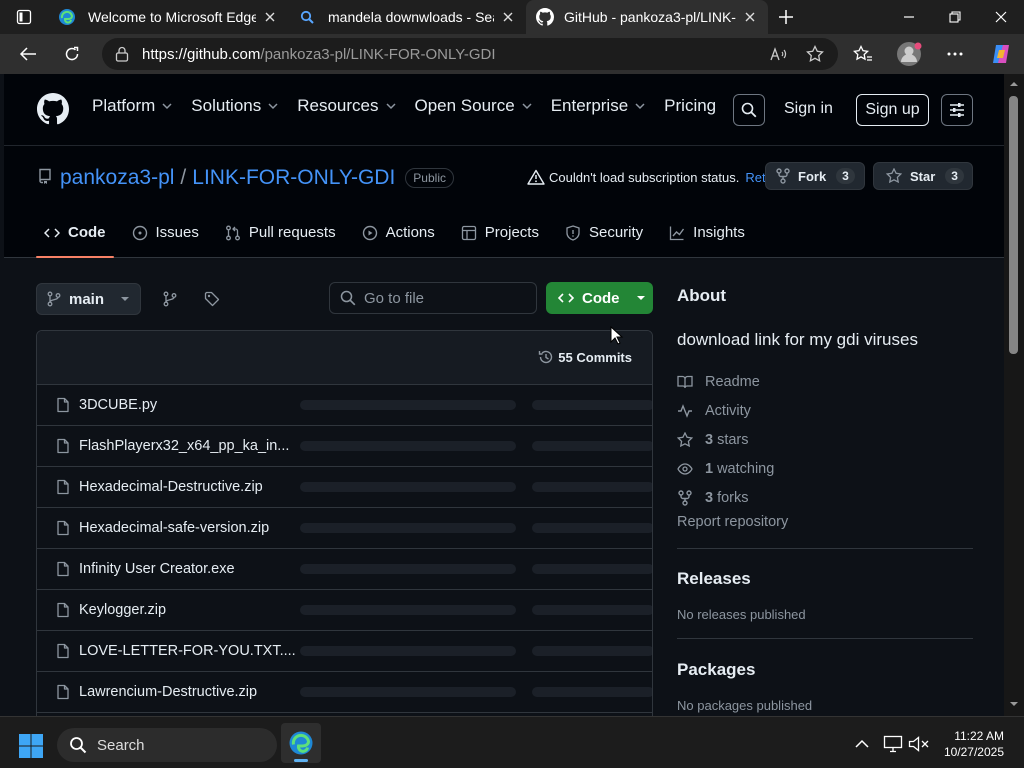  I want to click on restore-icon, so click(955, 17).